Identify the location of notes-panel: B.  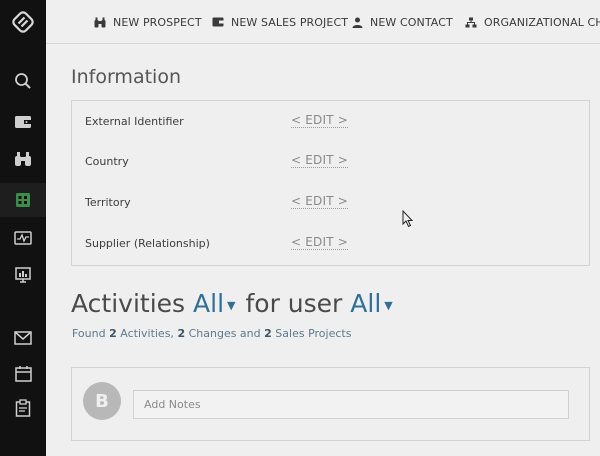
(330, 404).